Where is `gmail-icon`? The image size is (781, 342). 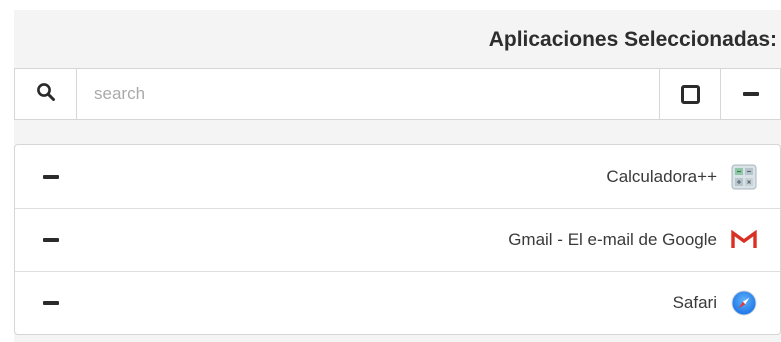 gmail-icon is located at coordinates (744, 240).